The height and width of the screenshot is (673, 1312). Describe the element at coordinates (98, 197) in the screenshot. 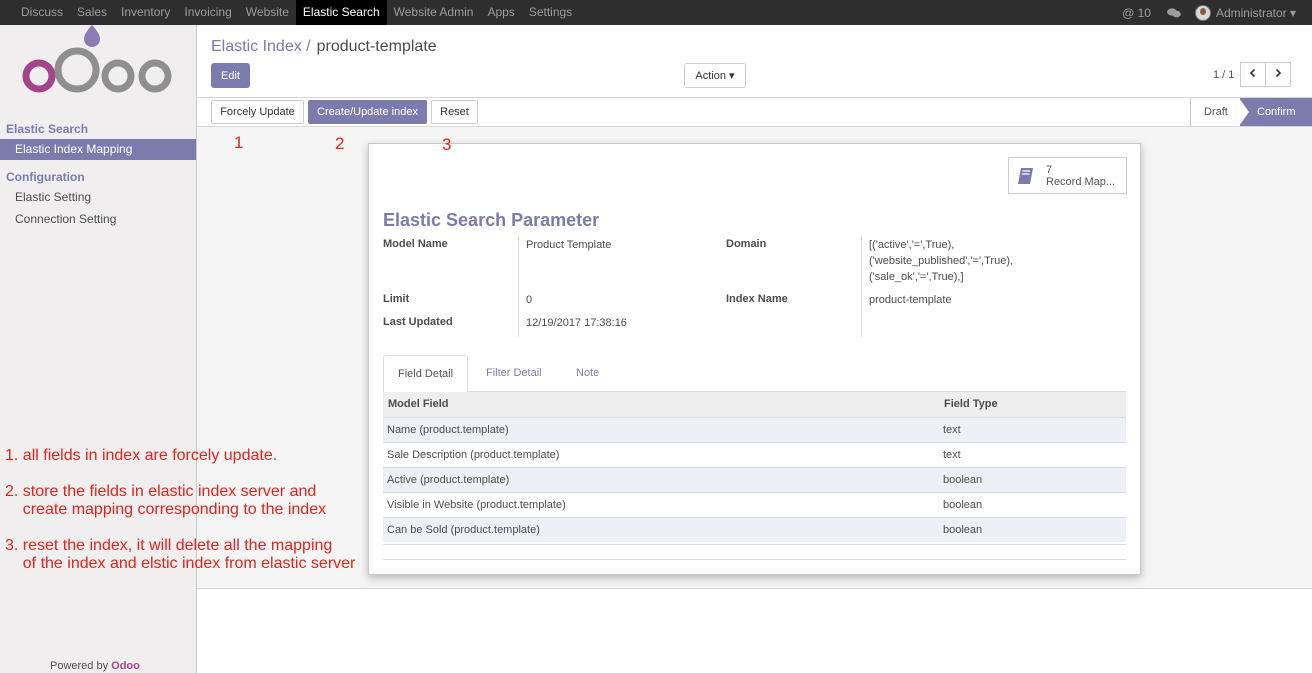

I see `sidebar-item-elastic-setting: Elastic Setting` at that location.